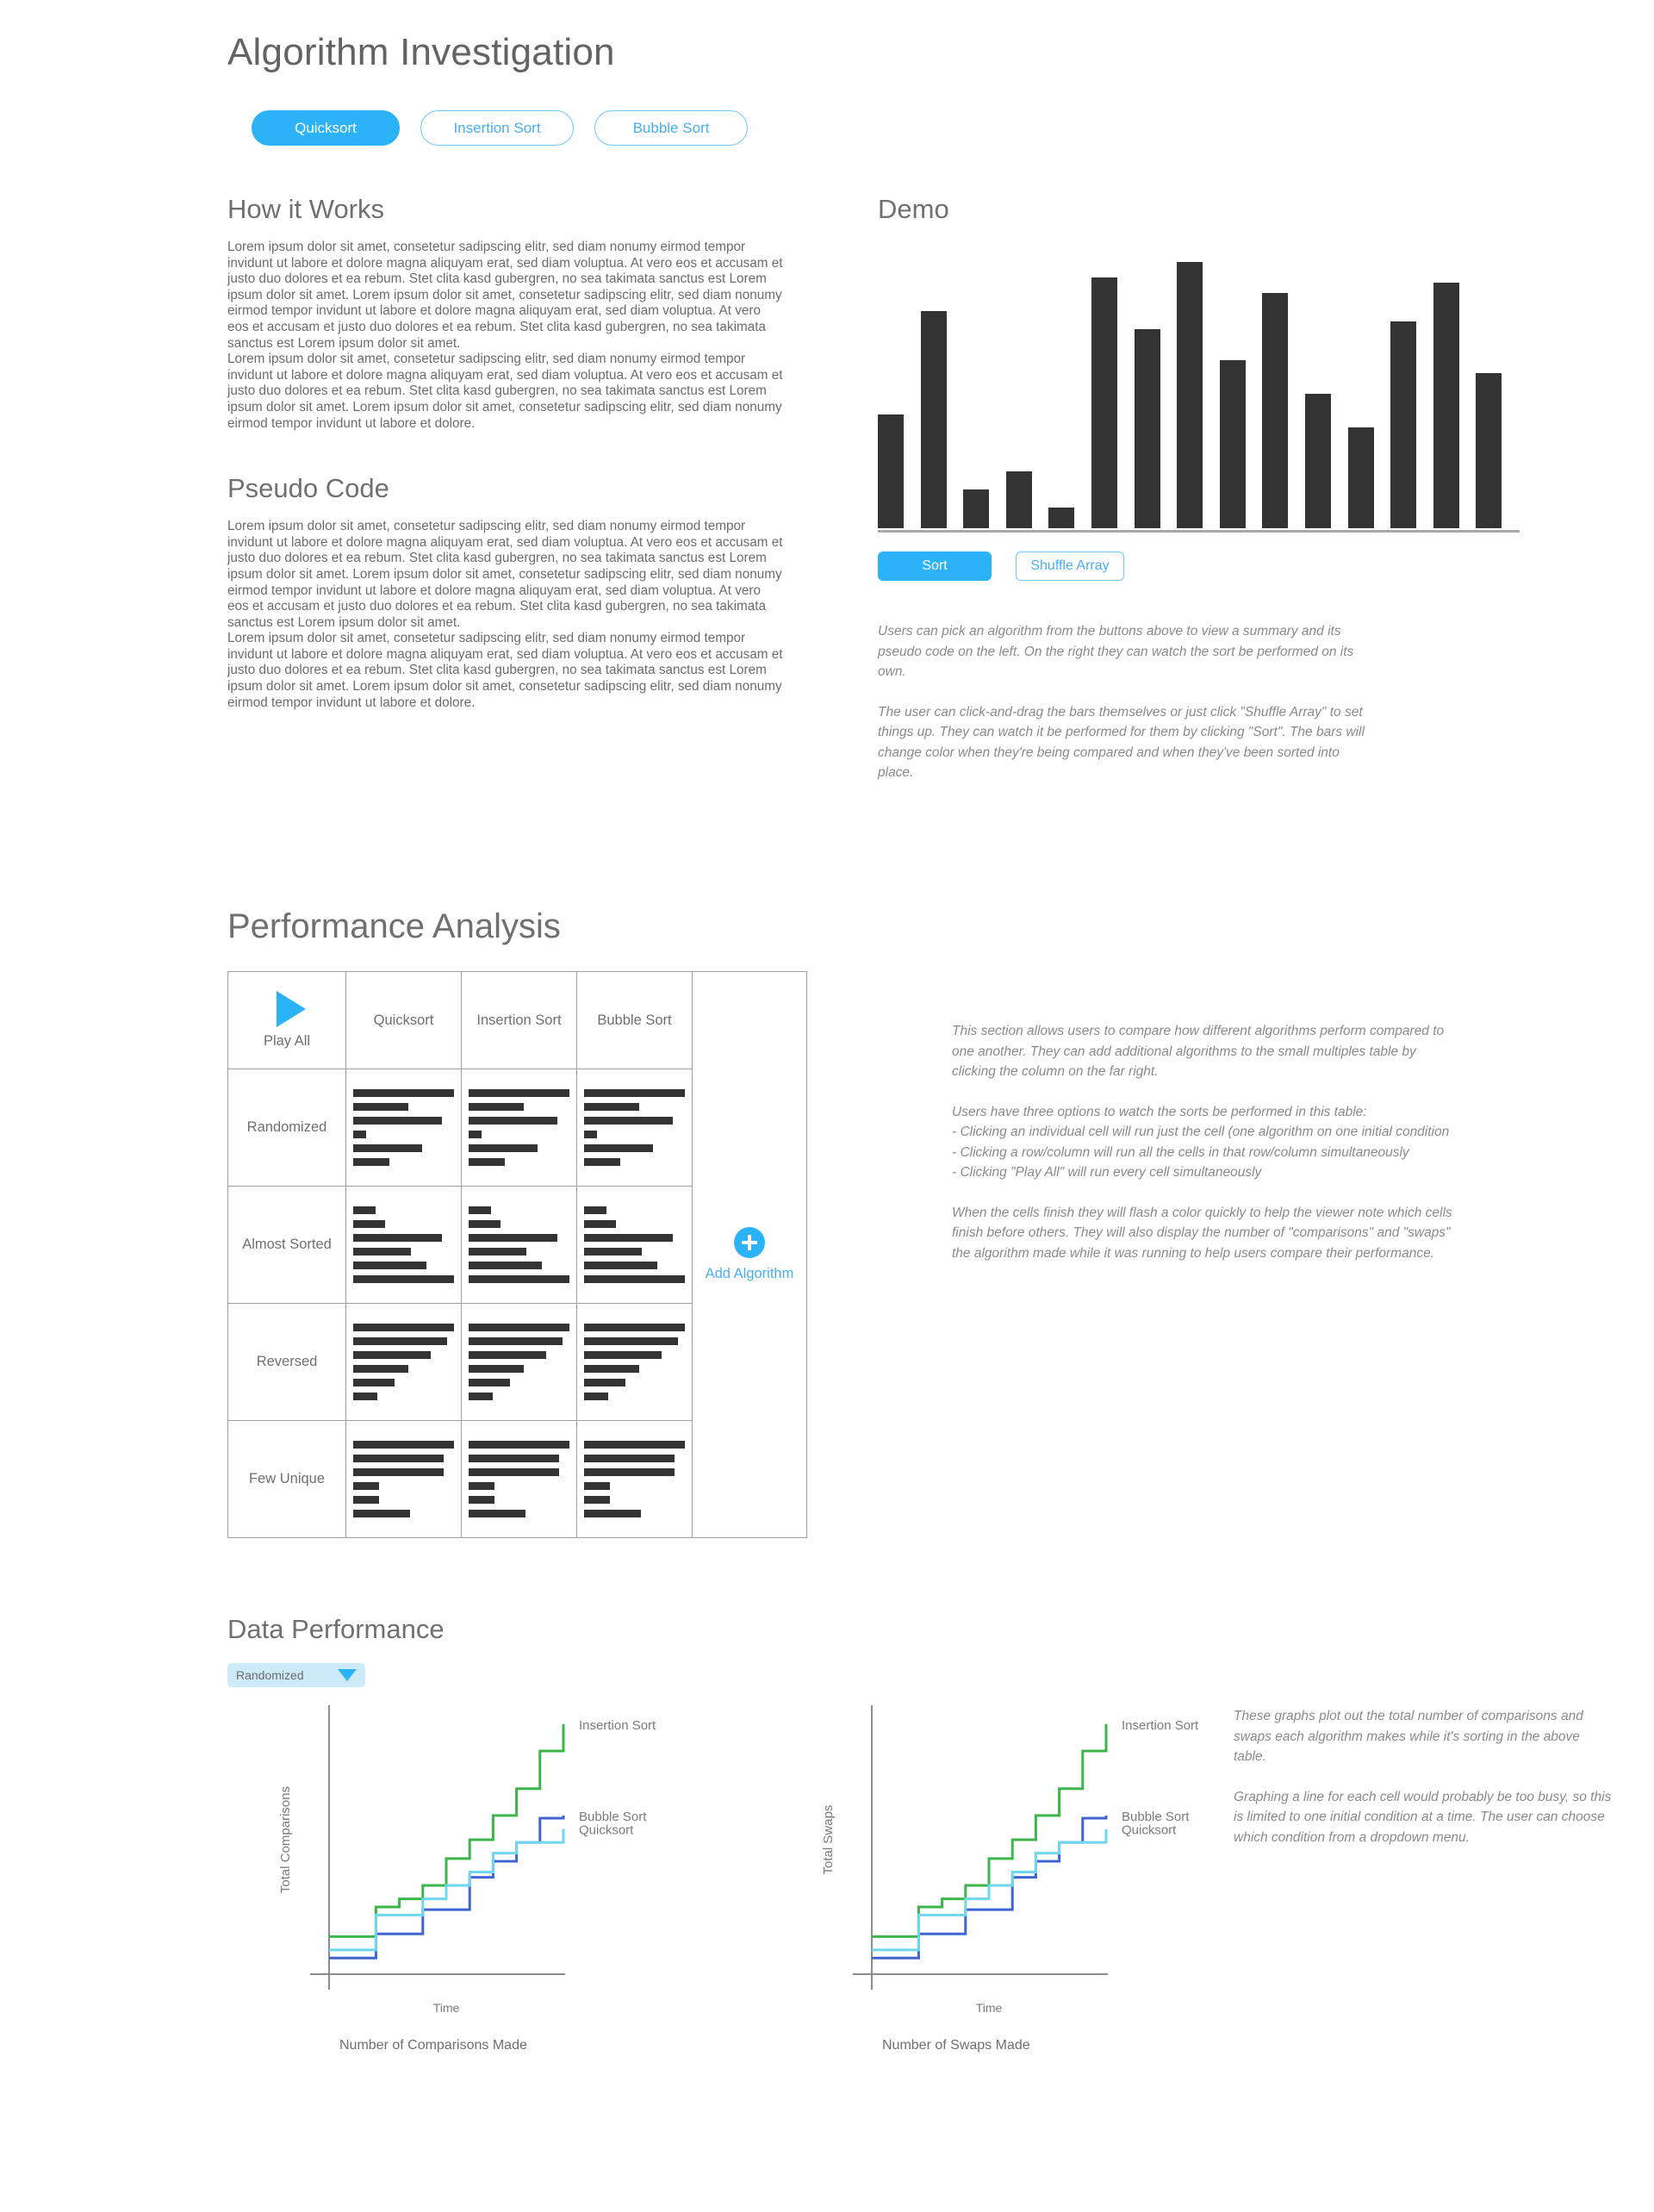 This screenshot has width=1654, height=2212. I want to click on cell-almost-sorted-insertion-sort, so click(519, 1245).